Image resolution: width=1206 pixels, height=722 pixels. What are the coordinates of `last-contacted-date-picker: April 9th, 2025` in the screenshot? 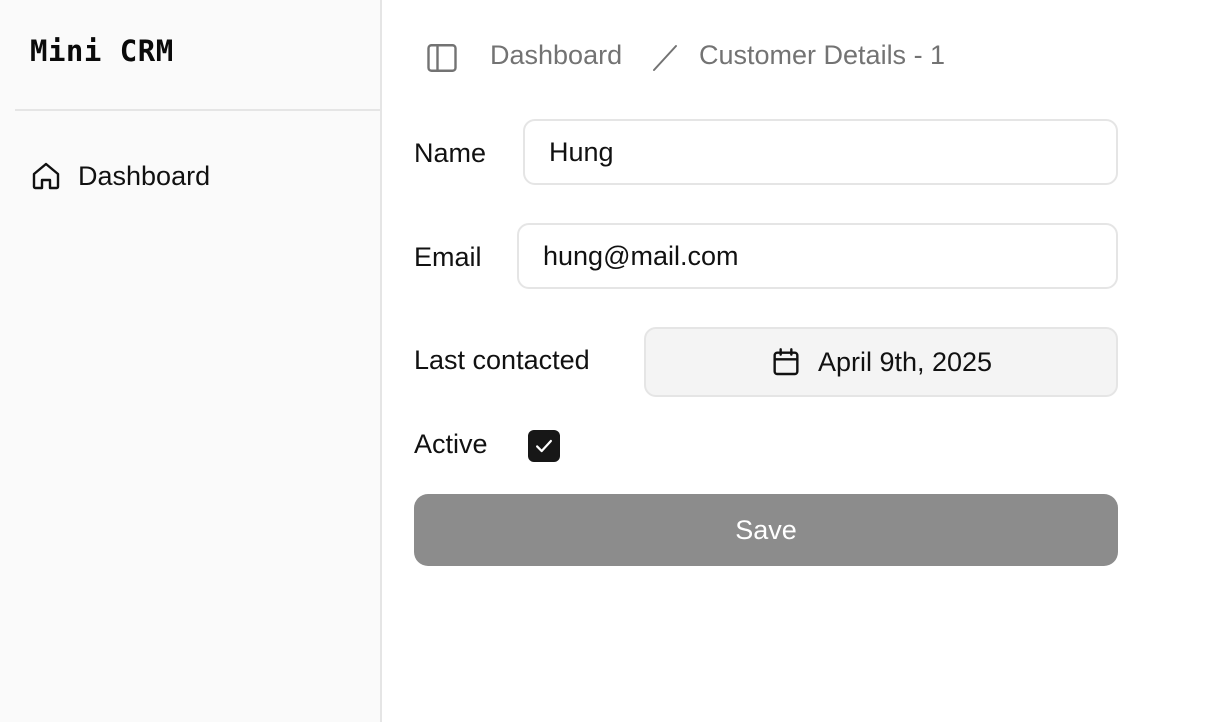 It's located at (881, 362).